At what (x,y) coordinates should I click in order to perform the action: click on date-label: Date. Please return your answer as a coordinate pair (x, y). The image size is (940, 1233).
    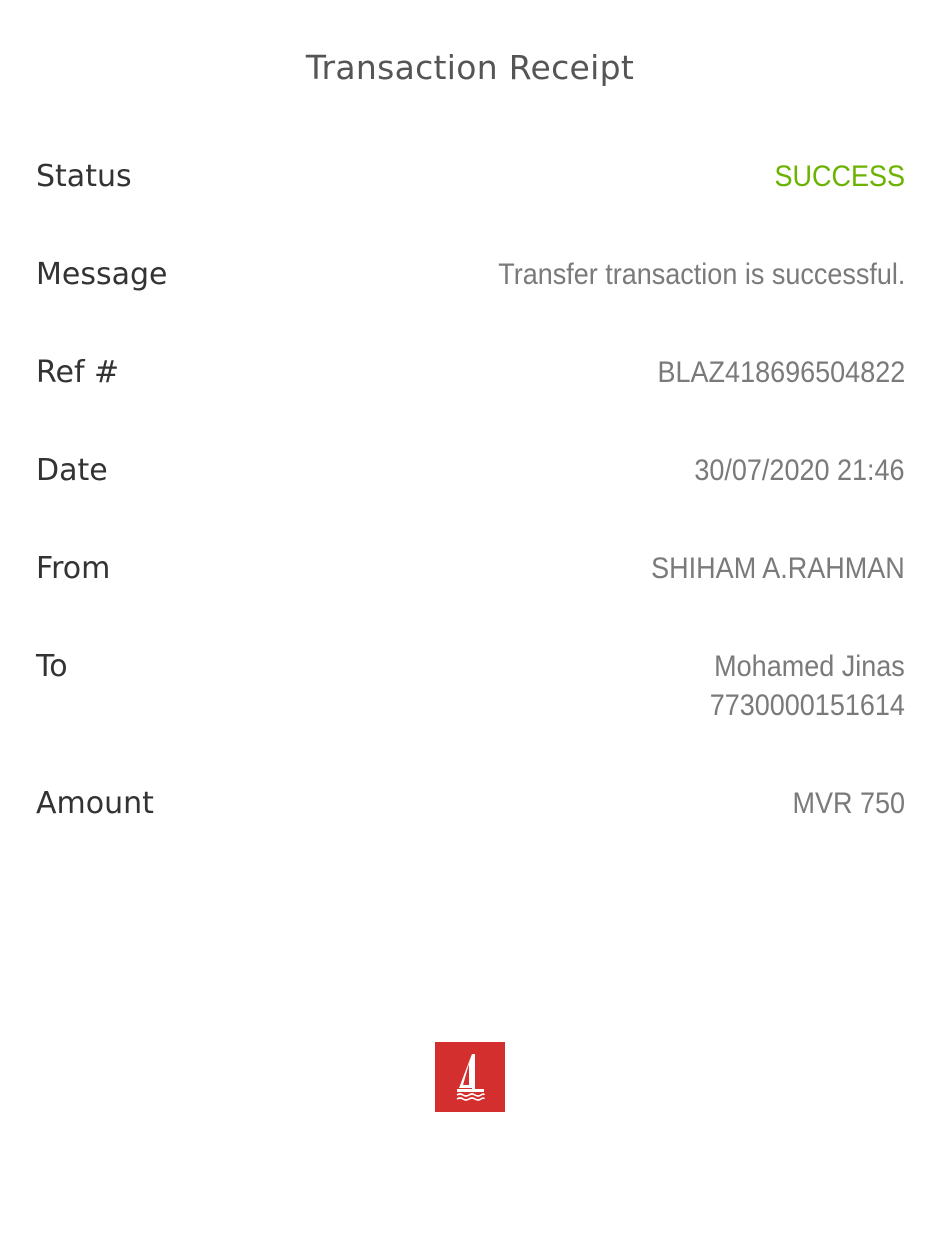
    Looking at the image, I should click on (72, 470).